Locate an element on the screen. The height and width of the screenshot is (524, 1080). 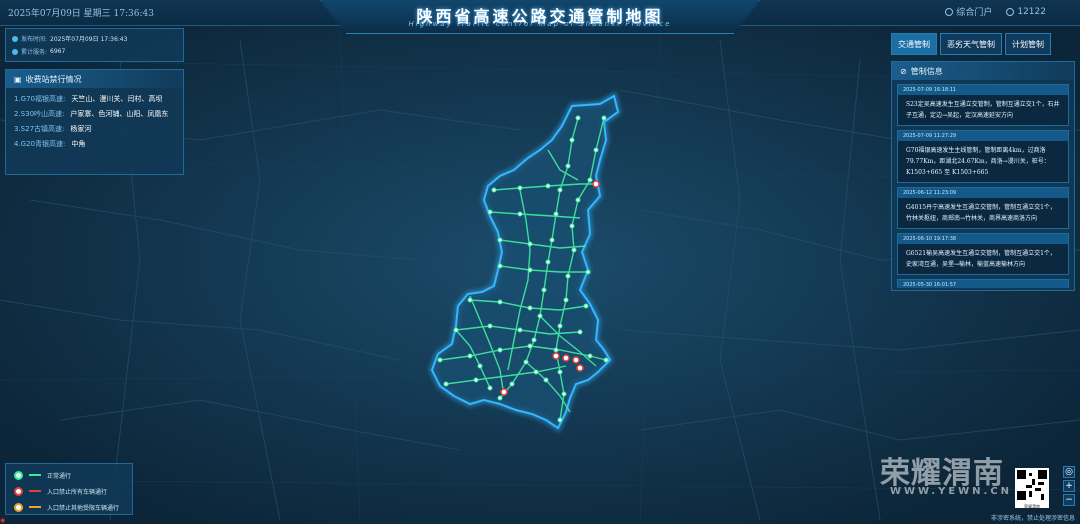
control-panel-header: ⊘ 管制信息 is located at coordinates (983, 71).